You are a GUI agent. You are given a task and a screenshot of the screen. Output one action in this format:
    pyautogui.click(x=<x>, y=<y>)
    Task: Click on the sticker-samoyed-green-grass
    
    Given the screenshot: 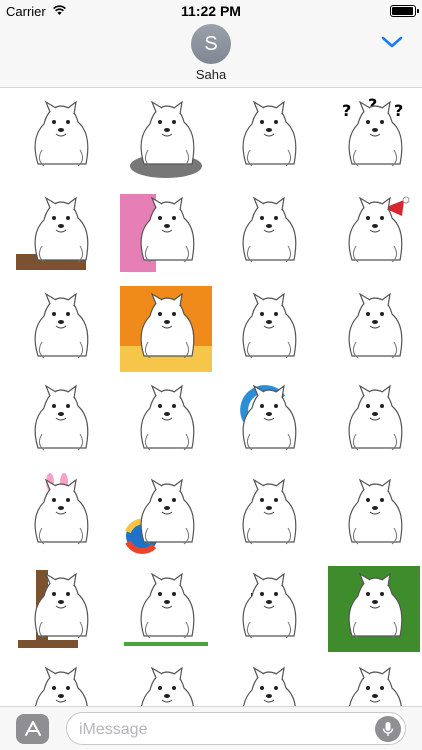 What is the action you would take?
    pyautogui.click(x=374, y=609)
    